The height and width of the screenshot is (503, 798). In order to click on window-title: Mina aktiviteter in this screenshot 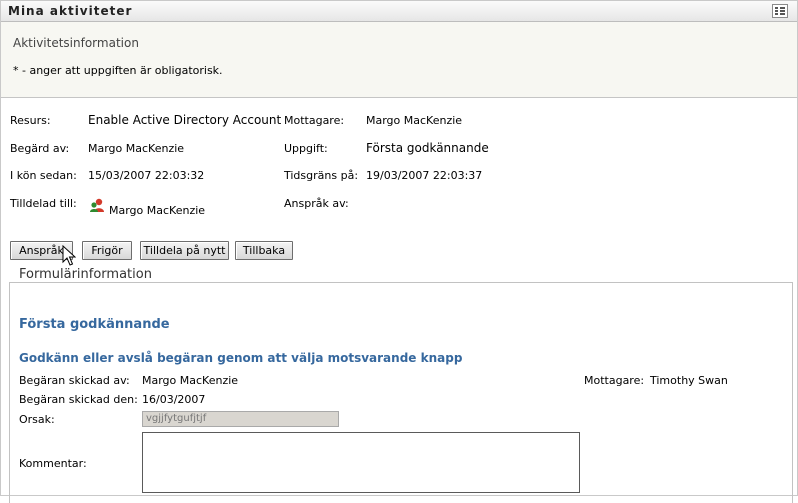, I will do `click(70, 11)`.